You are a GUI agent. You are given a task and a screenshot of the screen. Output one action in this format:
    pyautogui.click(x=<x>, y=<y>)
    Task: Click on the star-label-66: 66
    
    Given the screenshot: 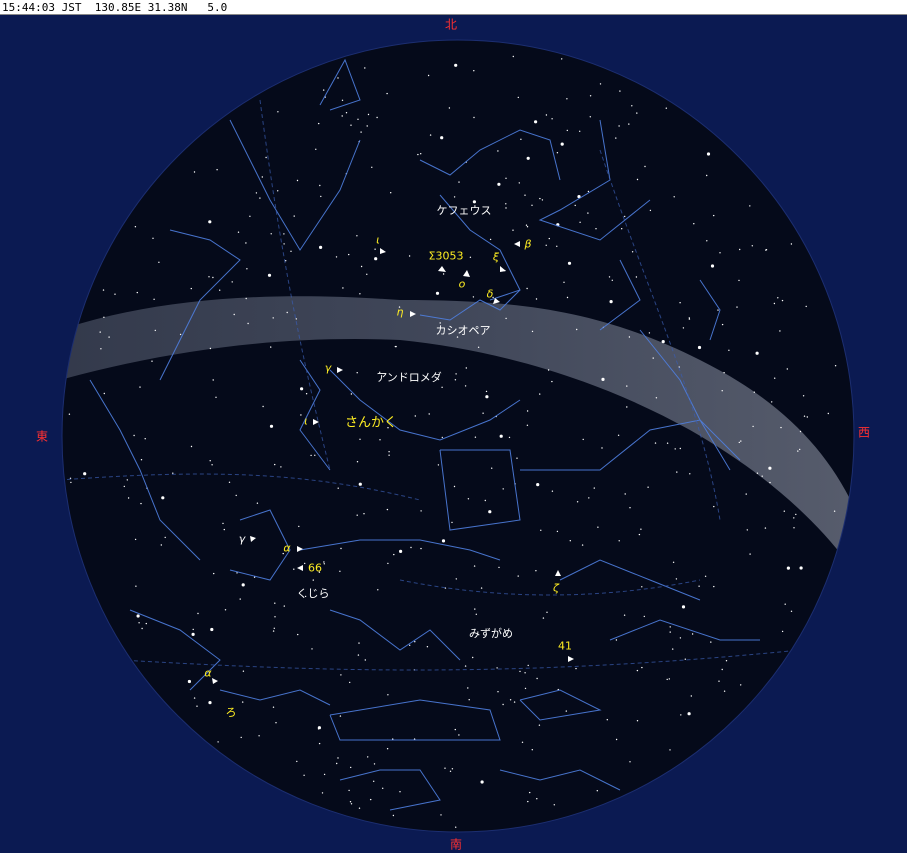 What is the action you would take?
    pyautogui.click(x=315, y=568)
    